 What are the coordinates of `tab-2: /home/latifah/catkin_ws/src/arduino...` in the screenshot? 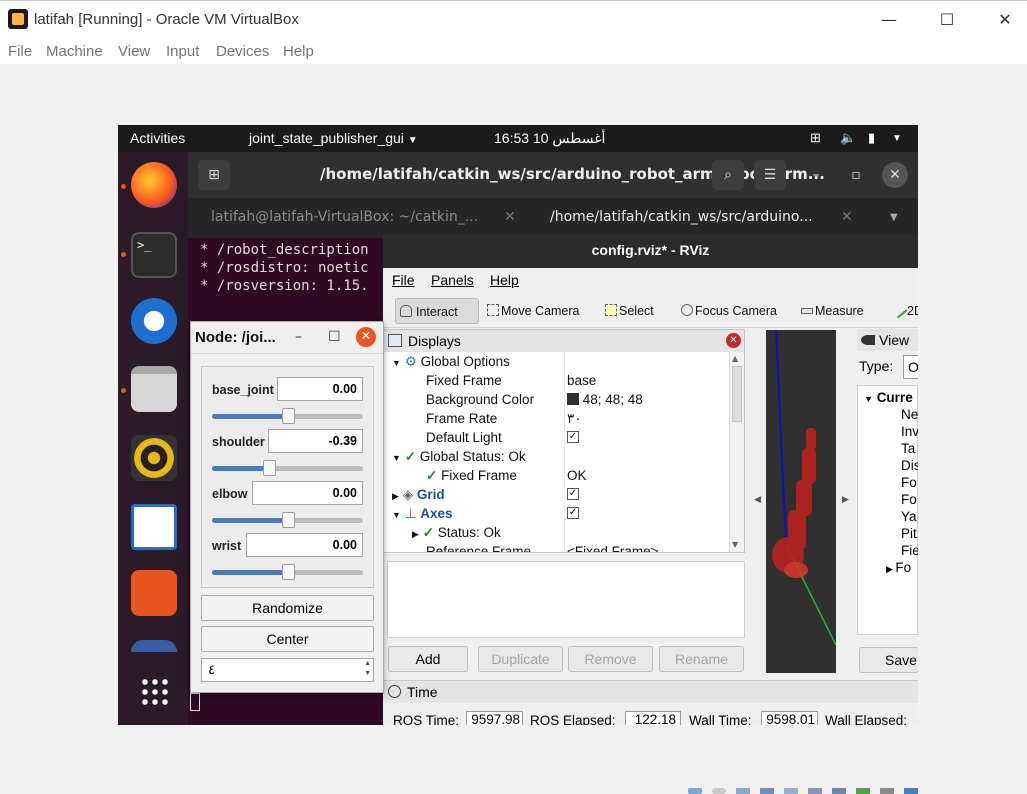 It's located at (681, 217).